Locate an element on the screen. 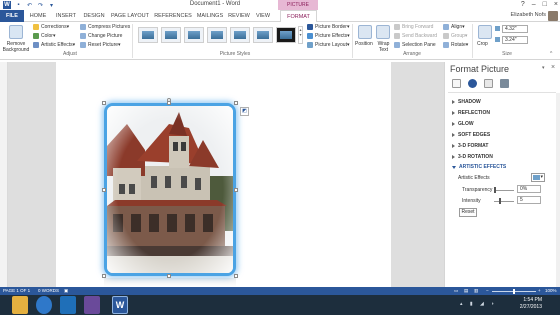  resize-handle-left is located at coordinates (104, 190).